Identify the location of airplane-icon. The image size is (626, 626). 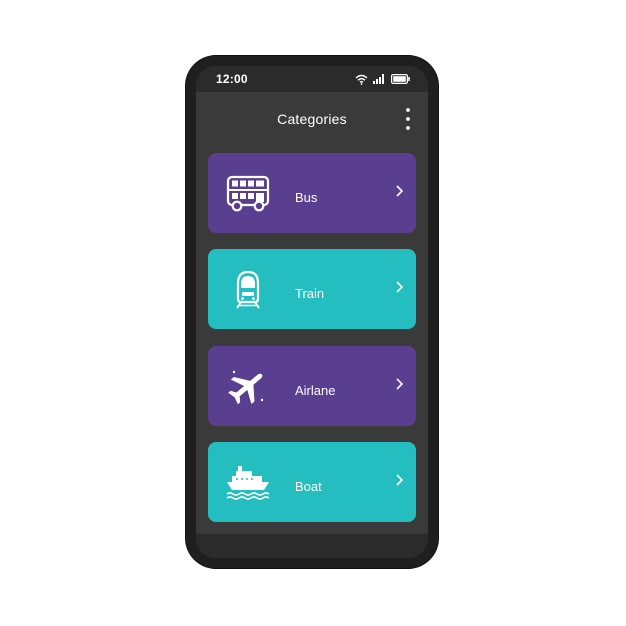
(246, 387).